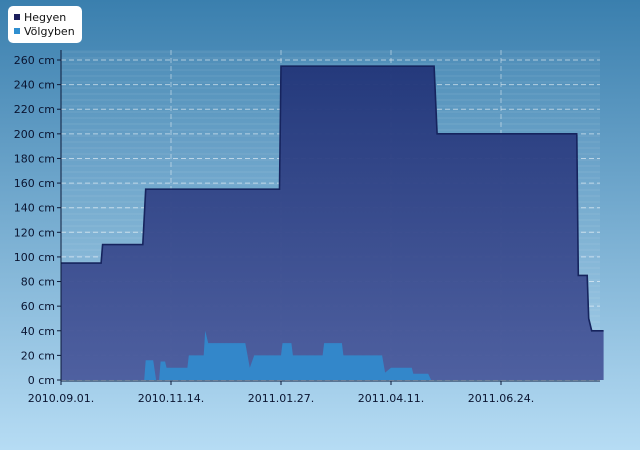 Image resolution: width=640 pixels, height=450 pixels. Describe the element at coordinates (34, 60) in the screenshot. I see `y-tick-label: 260 cm` at that location.